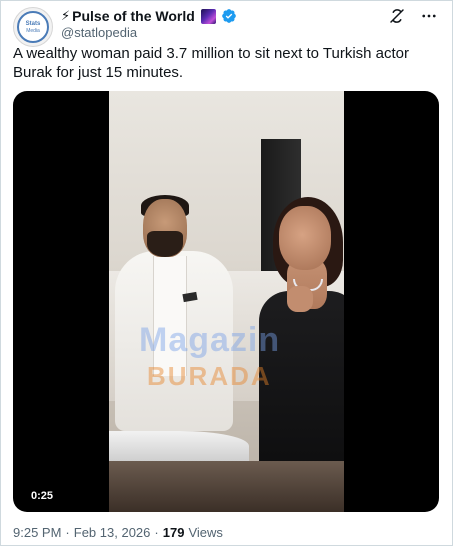  What do you see at coordinates (99, 33) in the screenshot?
I see `author-handle: @statlopedia` at bounding box center [99, 33].